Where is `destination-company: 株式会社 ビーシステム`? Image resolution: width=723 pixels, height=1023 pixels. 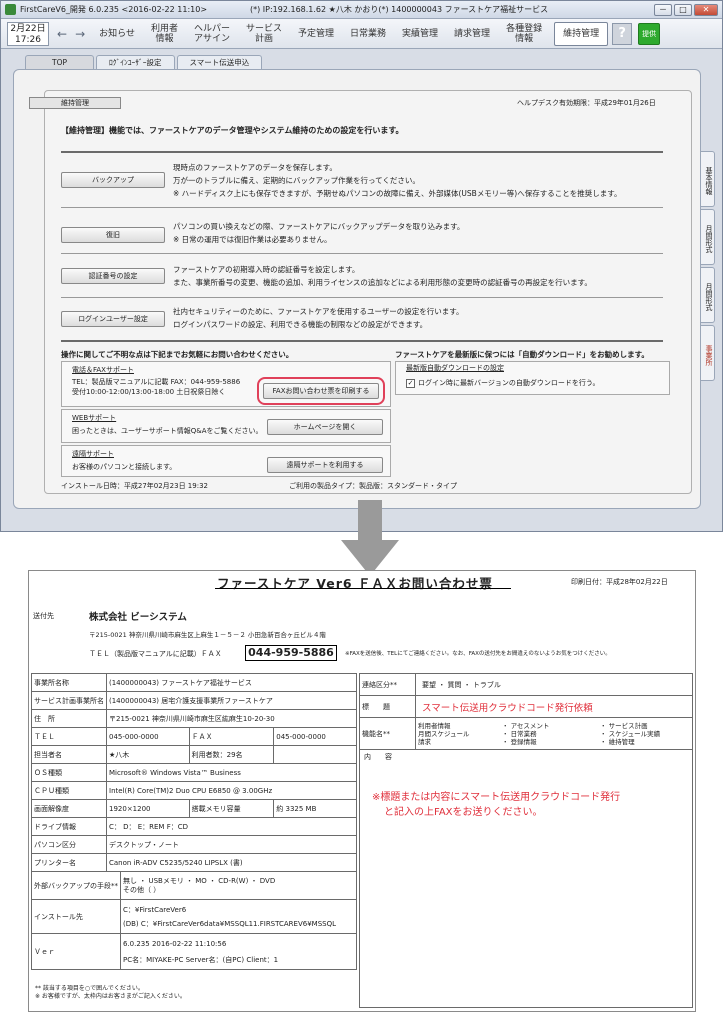 destination-company: 株式会社 ビーシステム is located at coordinates (138, 617).